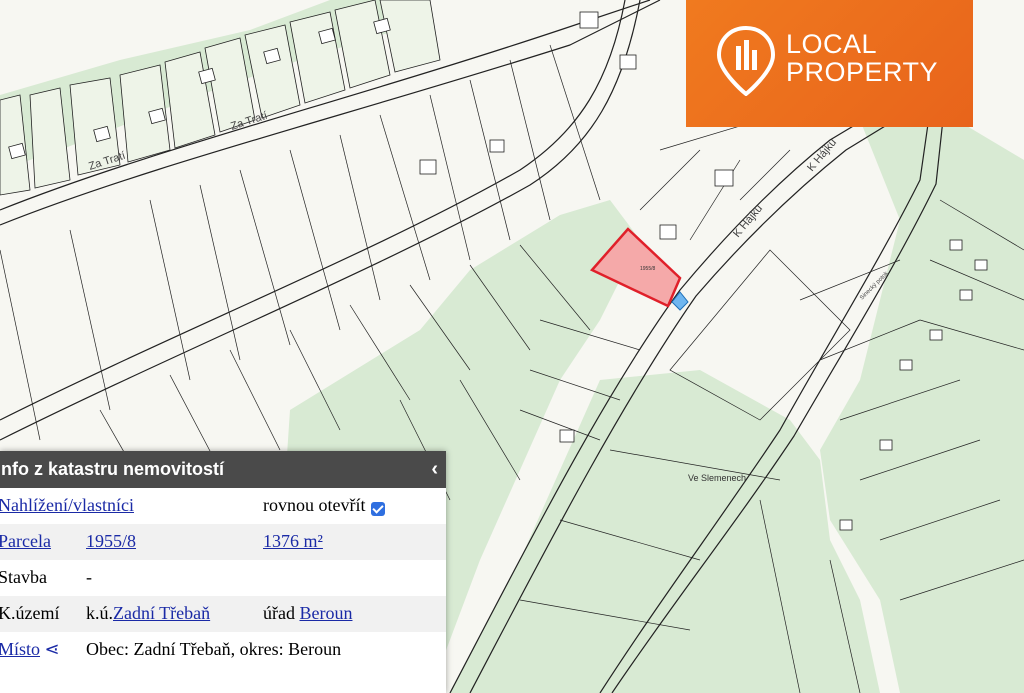 This screenshot has width=1024, height=693. What do you see at coordinates (279, 613) in the screenshot?
I see `office-prefix: úřad` at bounding box center [279, 613].